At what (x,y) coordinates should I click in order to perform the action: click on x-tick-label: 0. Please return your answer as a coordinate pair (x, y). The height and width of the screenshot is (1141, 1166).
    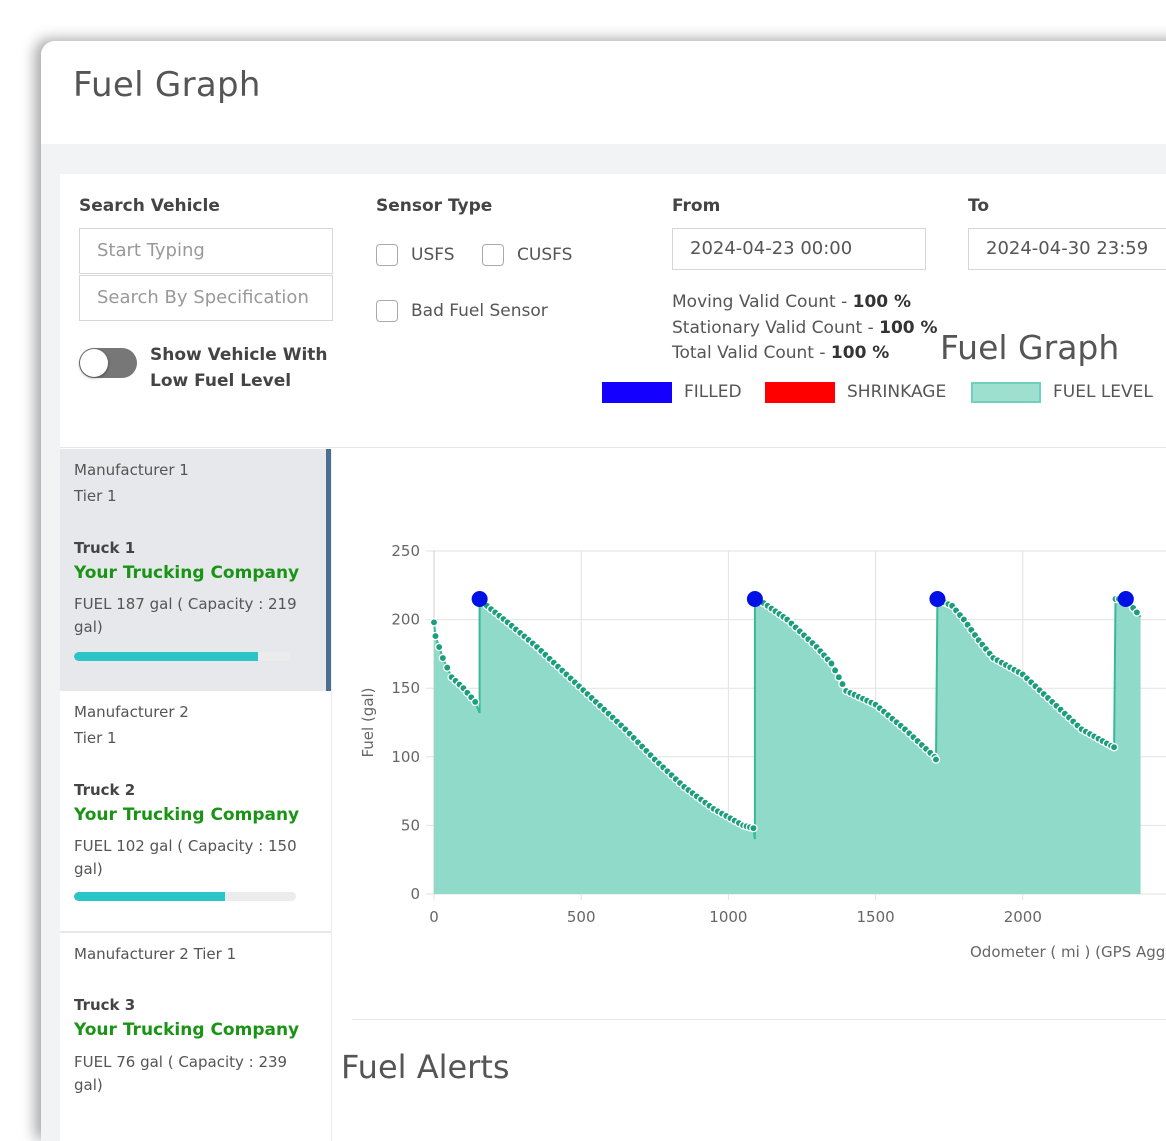
    Looking at the image, I should click on (434, 917).